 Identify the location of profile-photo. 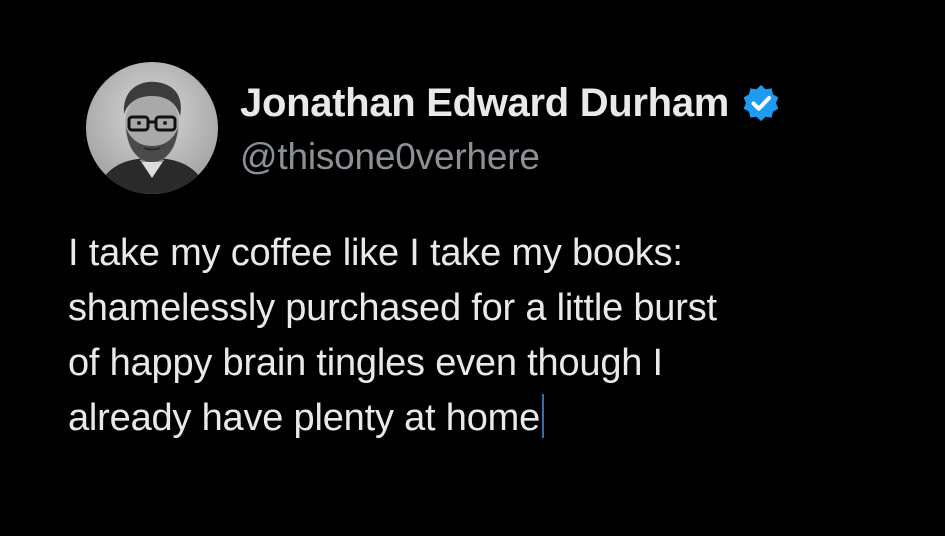
(152, 128).